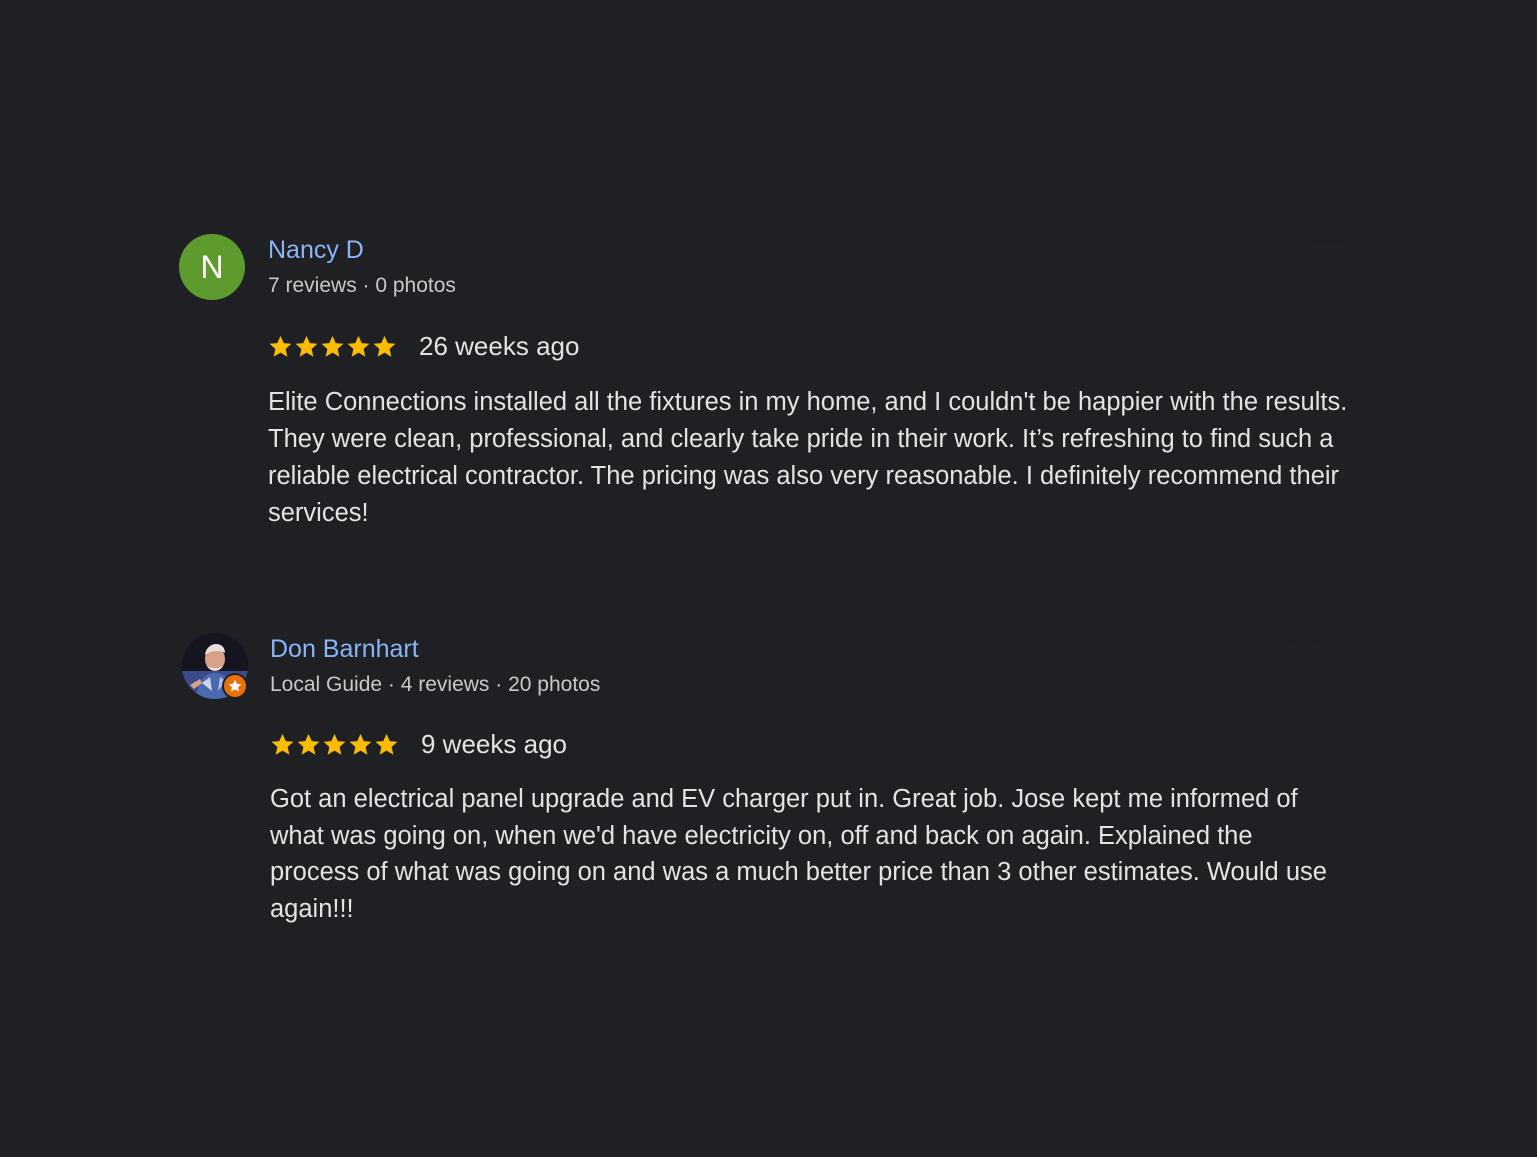 The width and height of the screenshot is (1537, 1157). What do you see at coordinates (499, 345) in the screenshot?
I see `review-date: 26 weeks ago` at bounding box center [499, 345].